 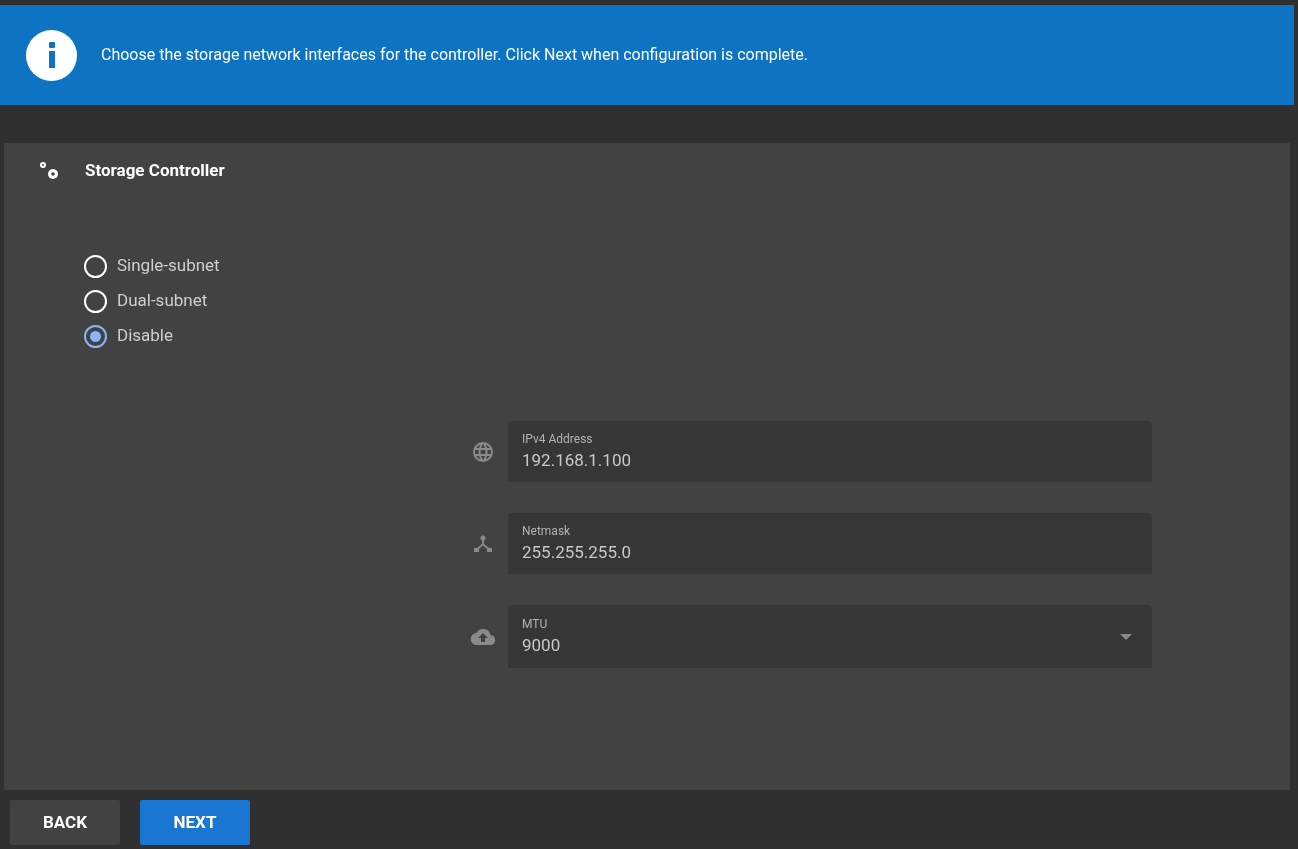 What do you see at coordinates (687, 301) in the screenshot?
I see `radio-option: Dual-subnet` at bounding box center [687, 301].